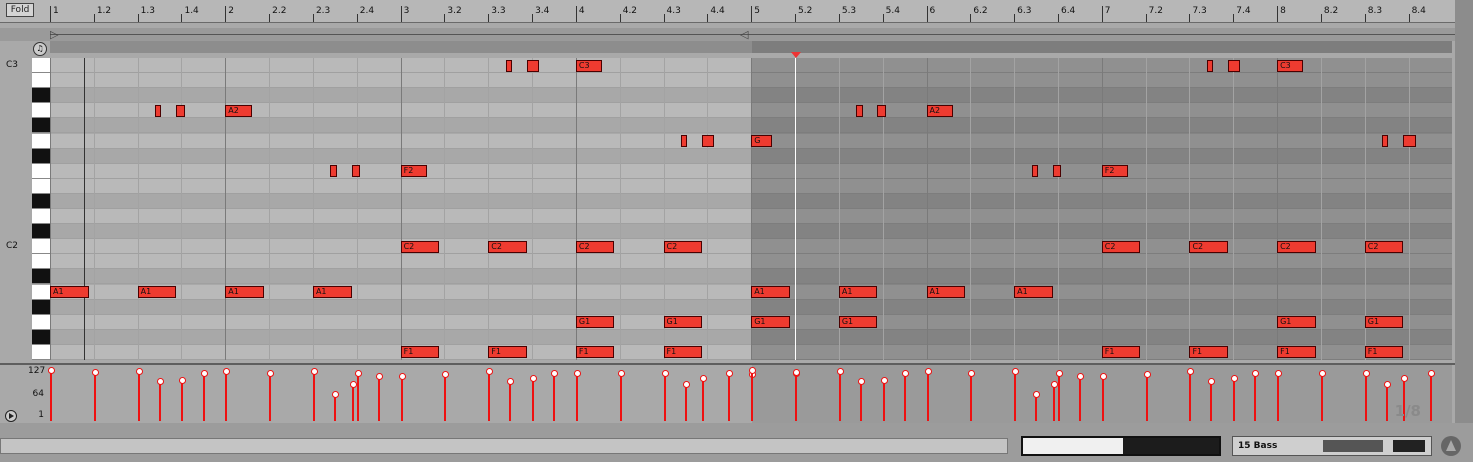  Describe the element at coordinates (41, 337) in the screenshot. I see `piano-key-f-sharp1` at that location.